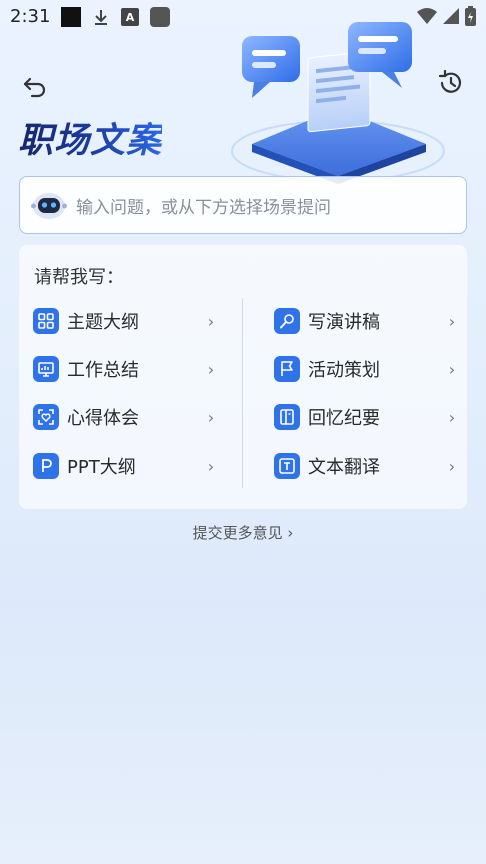  I want to click on monitor-chart-icon, so click(46, 369).